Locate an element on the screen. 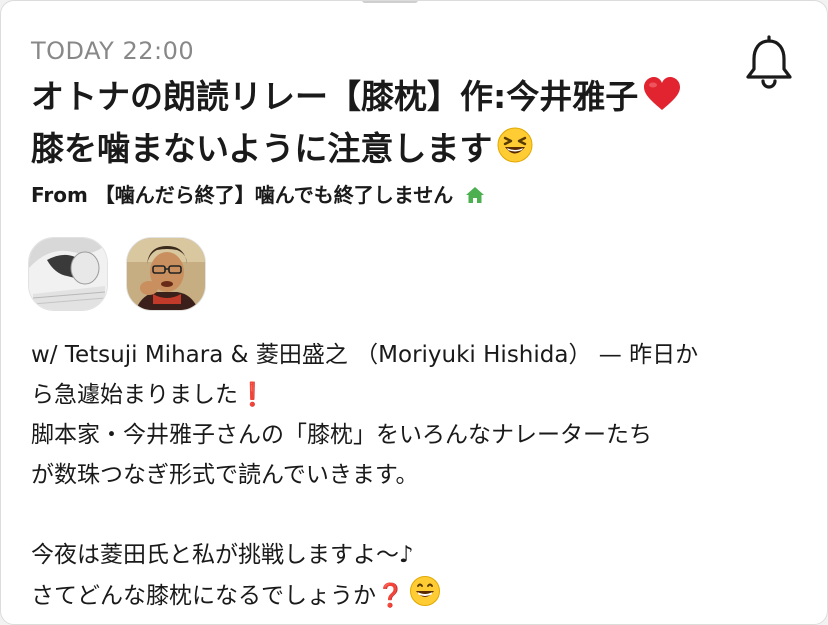  title-text-1: オトナの朗読リレー【膝枕】作:今井雅子 is located at coordinates (335, 96).